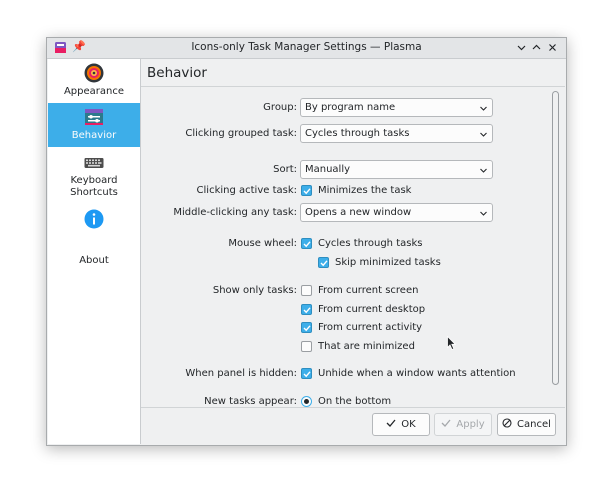 The image size is (611, 500). I want to click on panel-hidden-label: When panel is hidden:, so click(241, 373).